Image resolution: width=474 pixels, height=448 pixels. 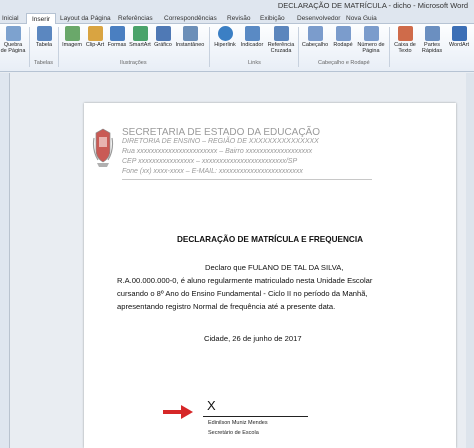 I want to click on tab-correspondencias: Correspondências, so click(x=190, y=19).